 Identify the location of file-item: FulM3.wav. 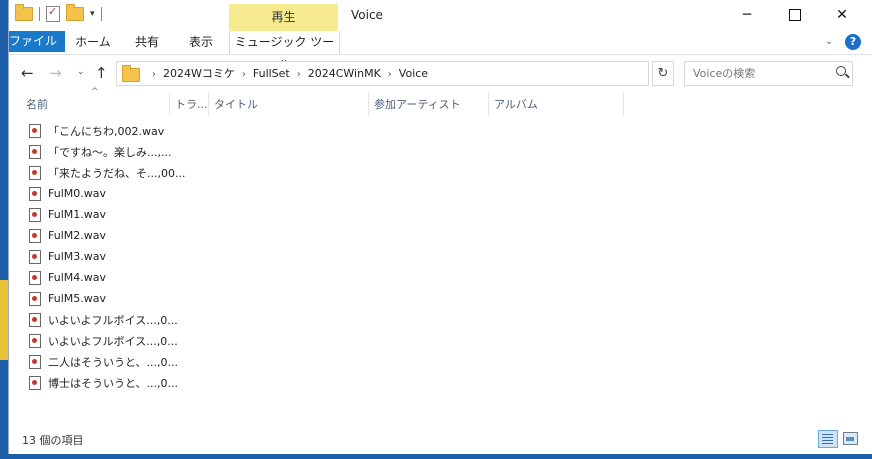
(107, 256).